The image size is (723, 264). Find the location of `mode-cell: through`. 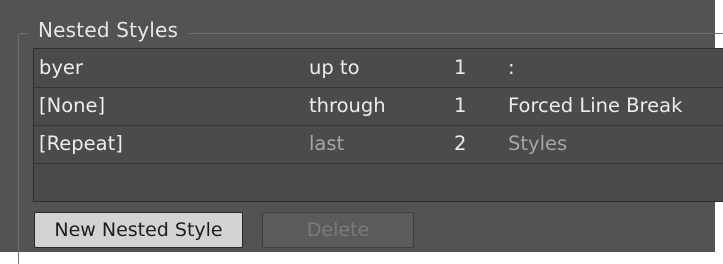

mode-cell: through is located at coordinates (347, 106).